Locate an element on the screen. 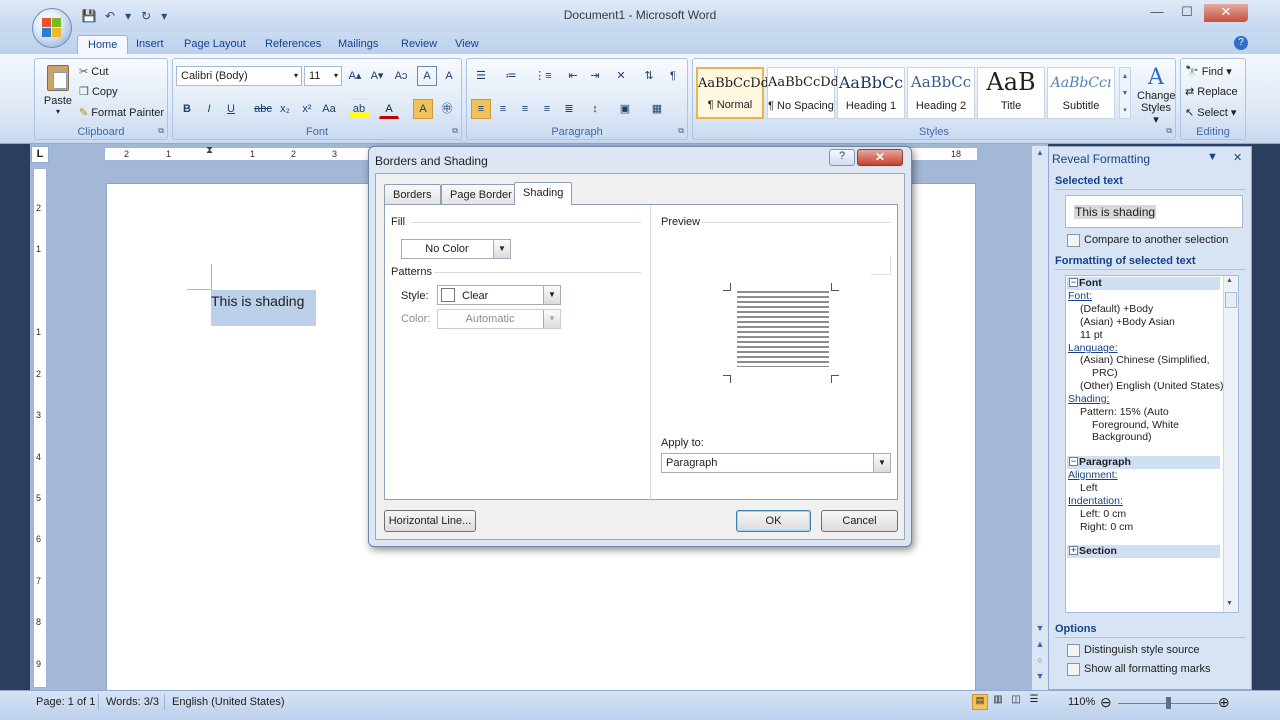  tab-mailings: Mailings is located at coordinates (358, 44).